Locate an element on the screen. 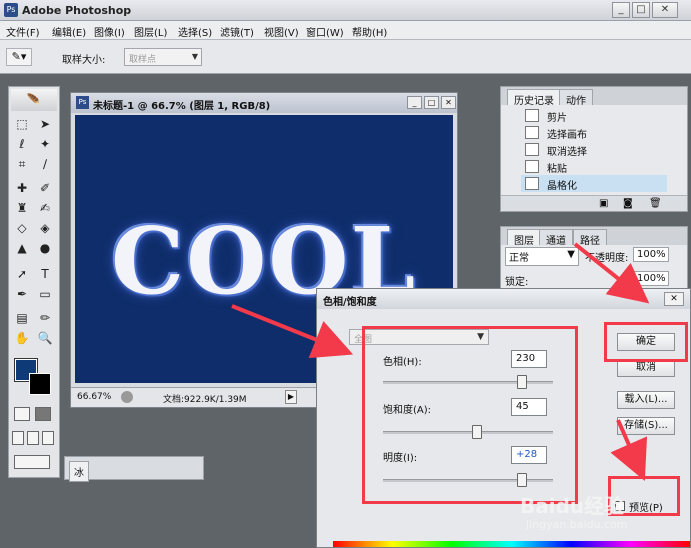  healing-brush-tool-icon: ✚ is located at coordinates (22, 188).